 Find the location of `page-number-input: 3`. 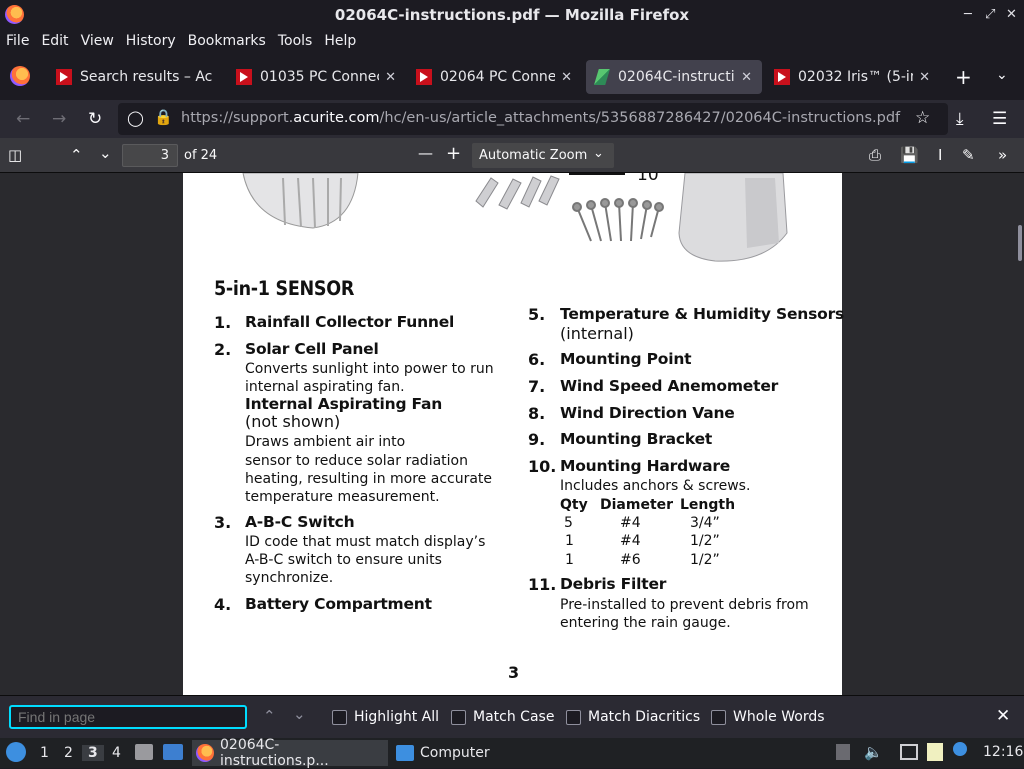

page-number-input: 3 is located at coordinates (150, 155).